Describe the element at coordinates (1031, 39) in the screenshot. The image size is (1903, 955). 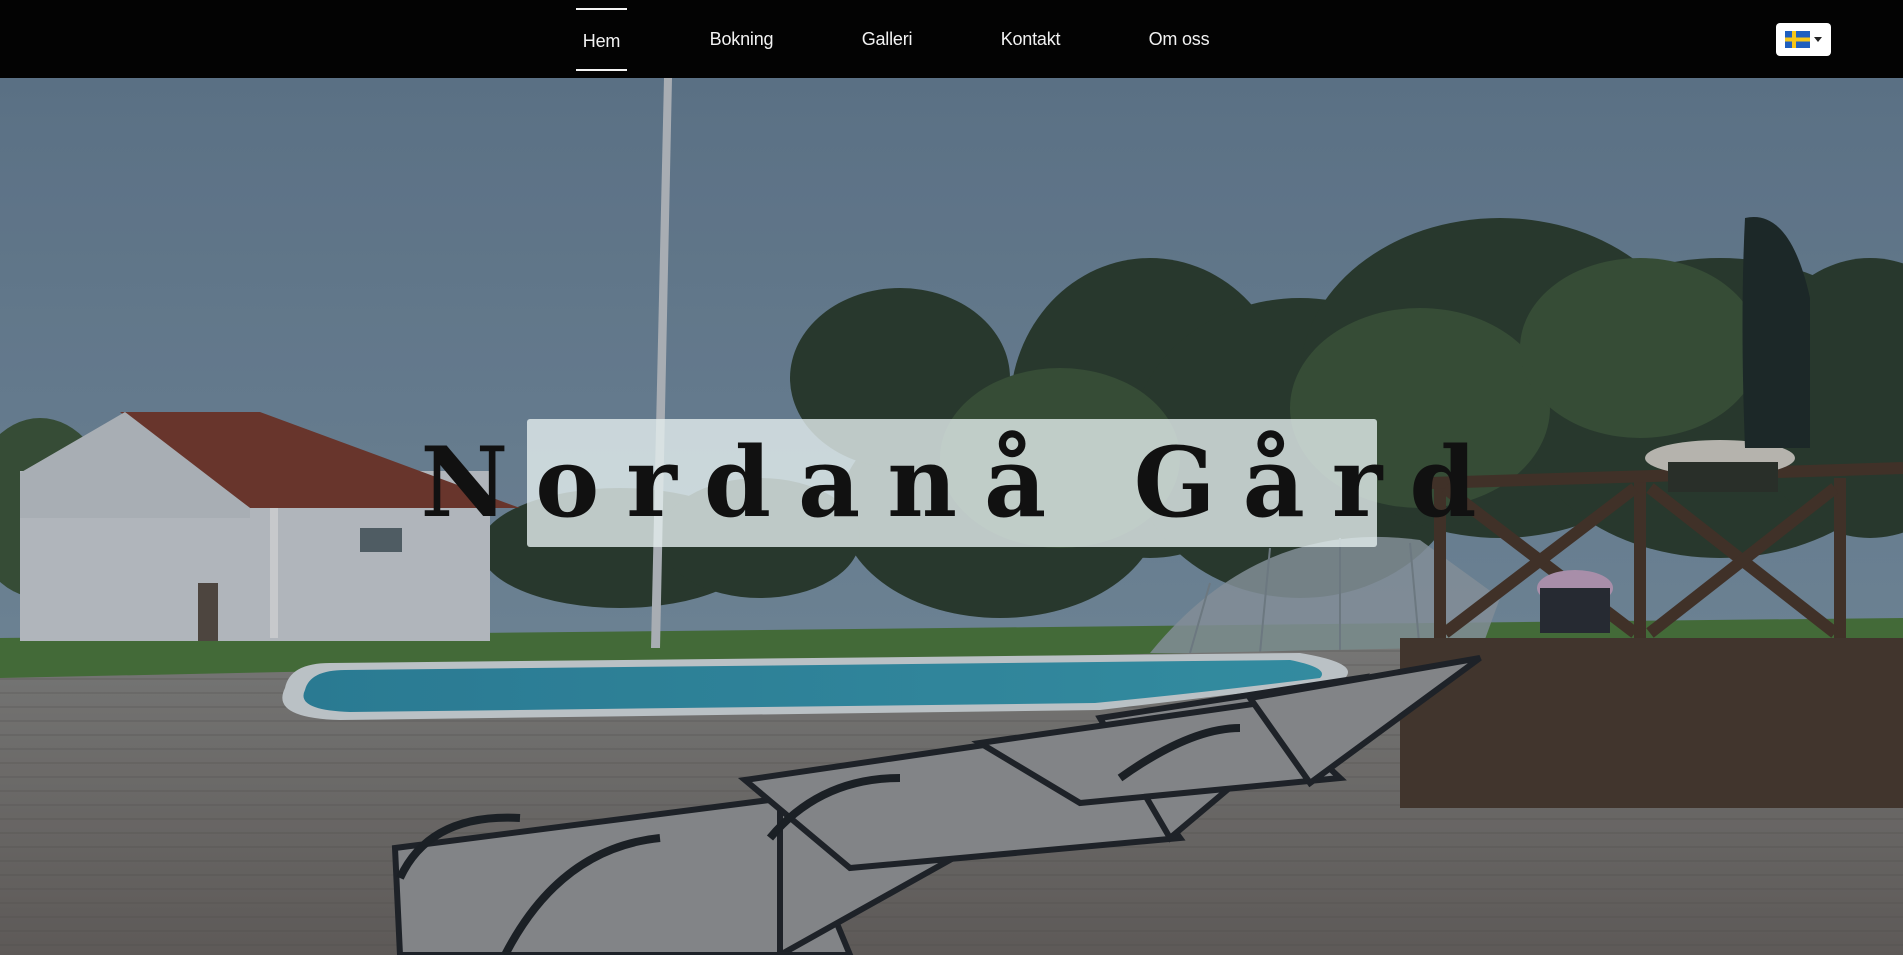
I see `nav-item-kontakt: Kontakt` at that location.